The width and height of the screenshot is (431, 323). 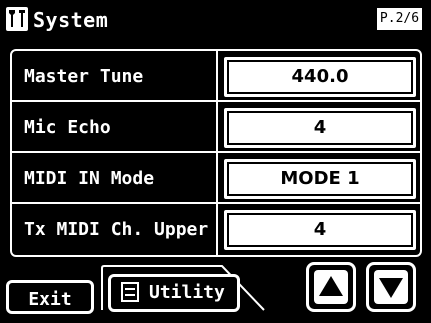 I want to click on up-arrow-icon, so click(x=331, y=287).